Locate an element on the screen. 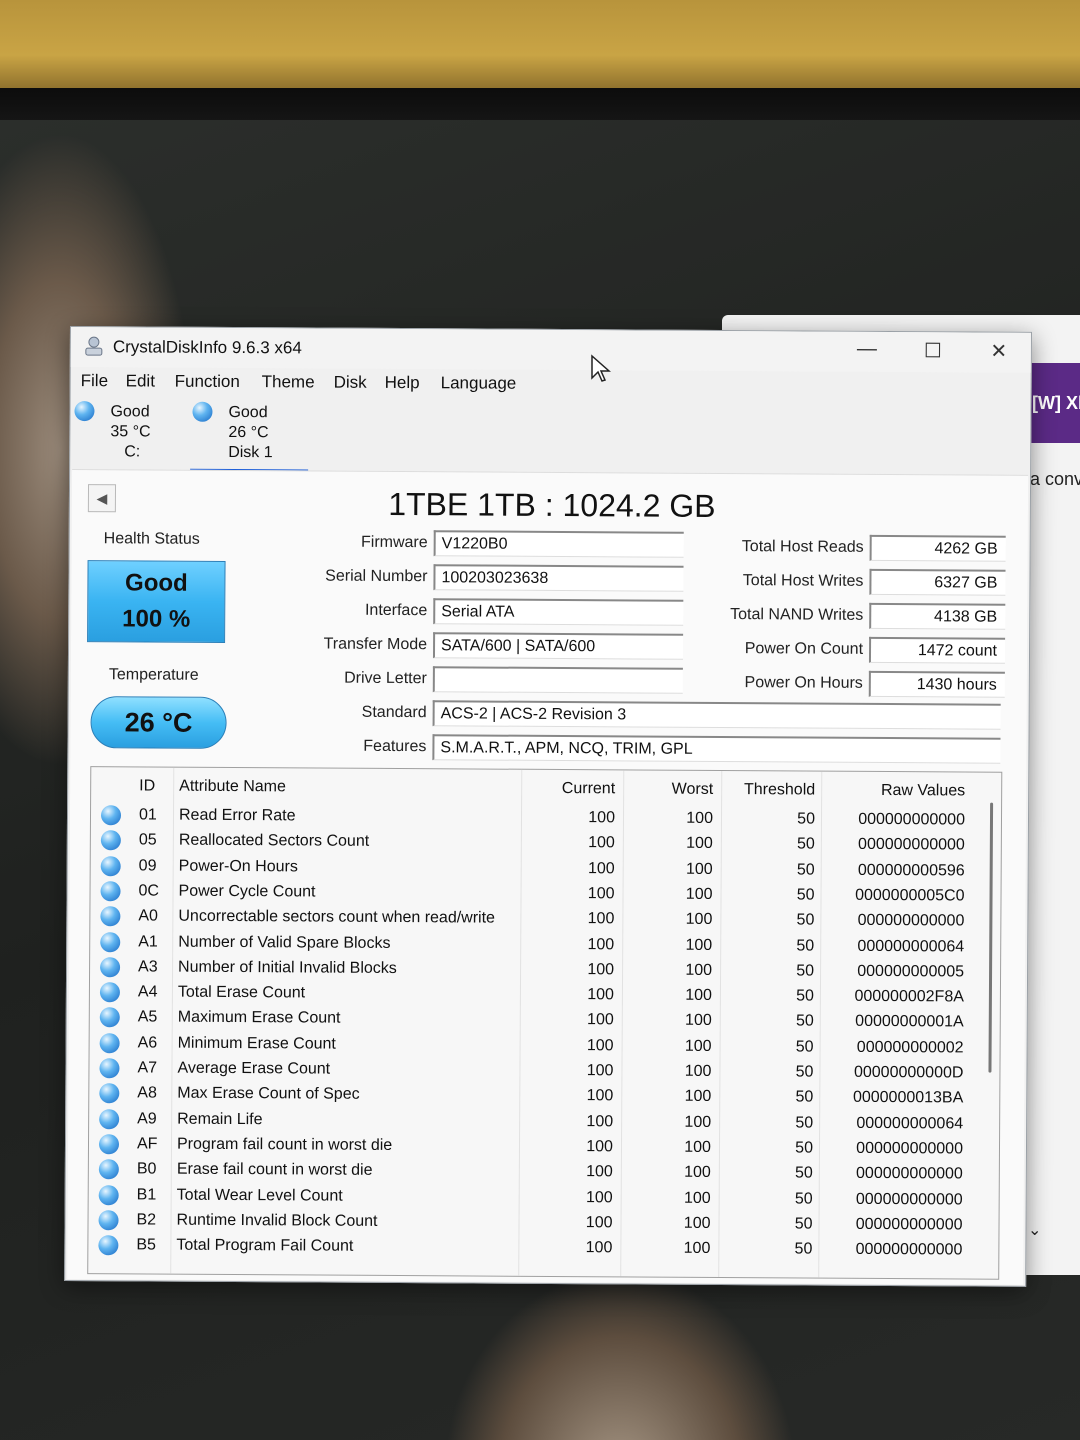 The image size is (1080, 1440). menu-function: Function is located at coordinates (207, 382).